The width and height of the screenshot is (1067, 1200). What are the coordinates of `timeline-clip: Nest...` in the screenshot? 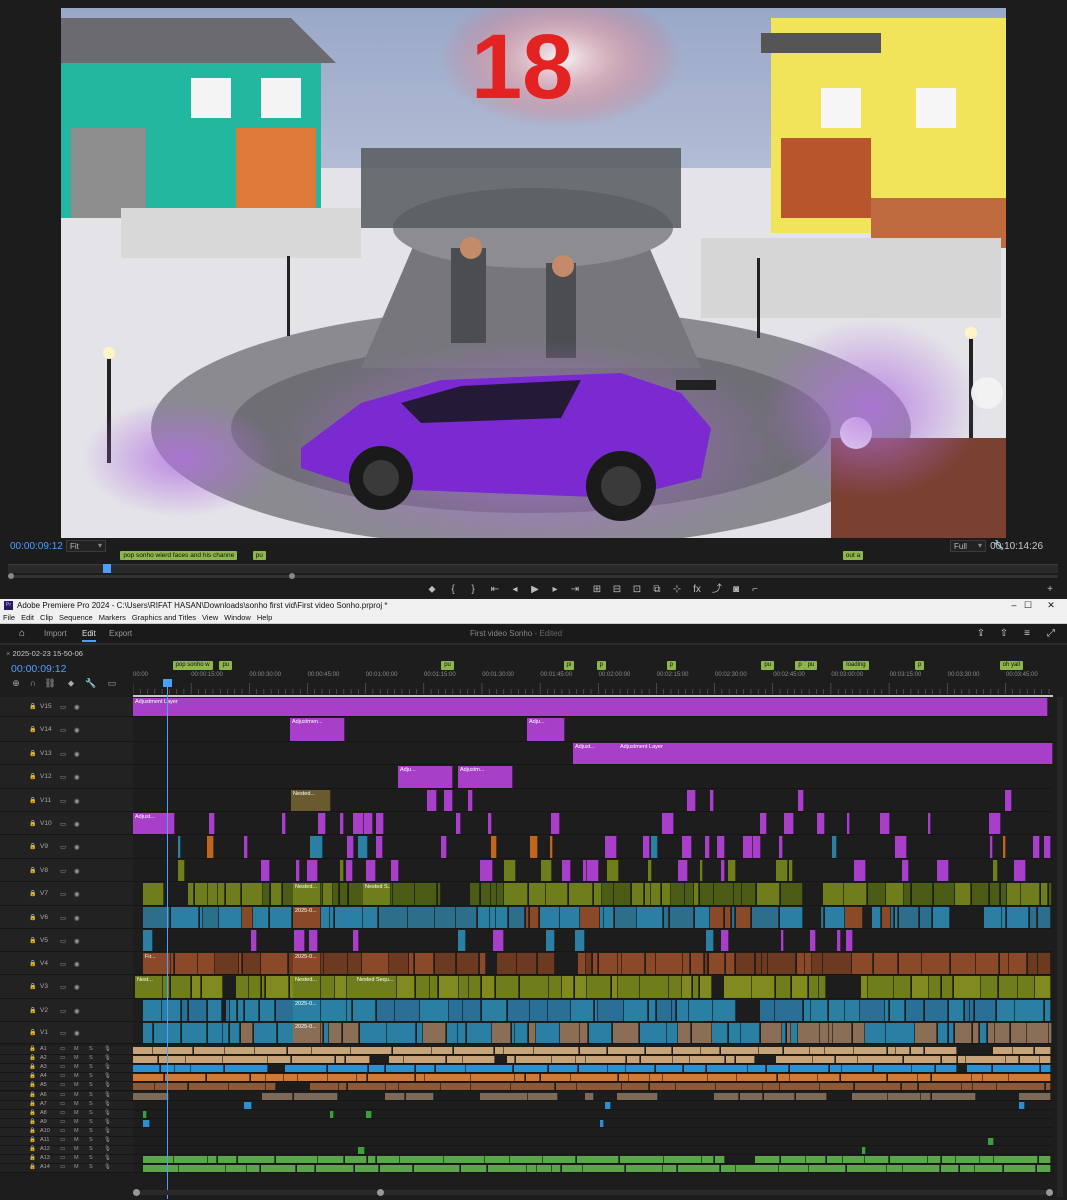 It's located at (149, 987).